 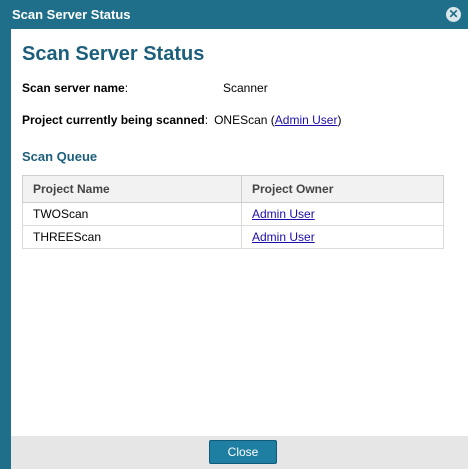 What do you see at coordinates (132, 214) in the screenshot?
I see `project-name-cell: TWOScan` at bounding box center [132, 214].